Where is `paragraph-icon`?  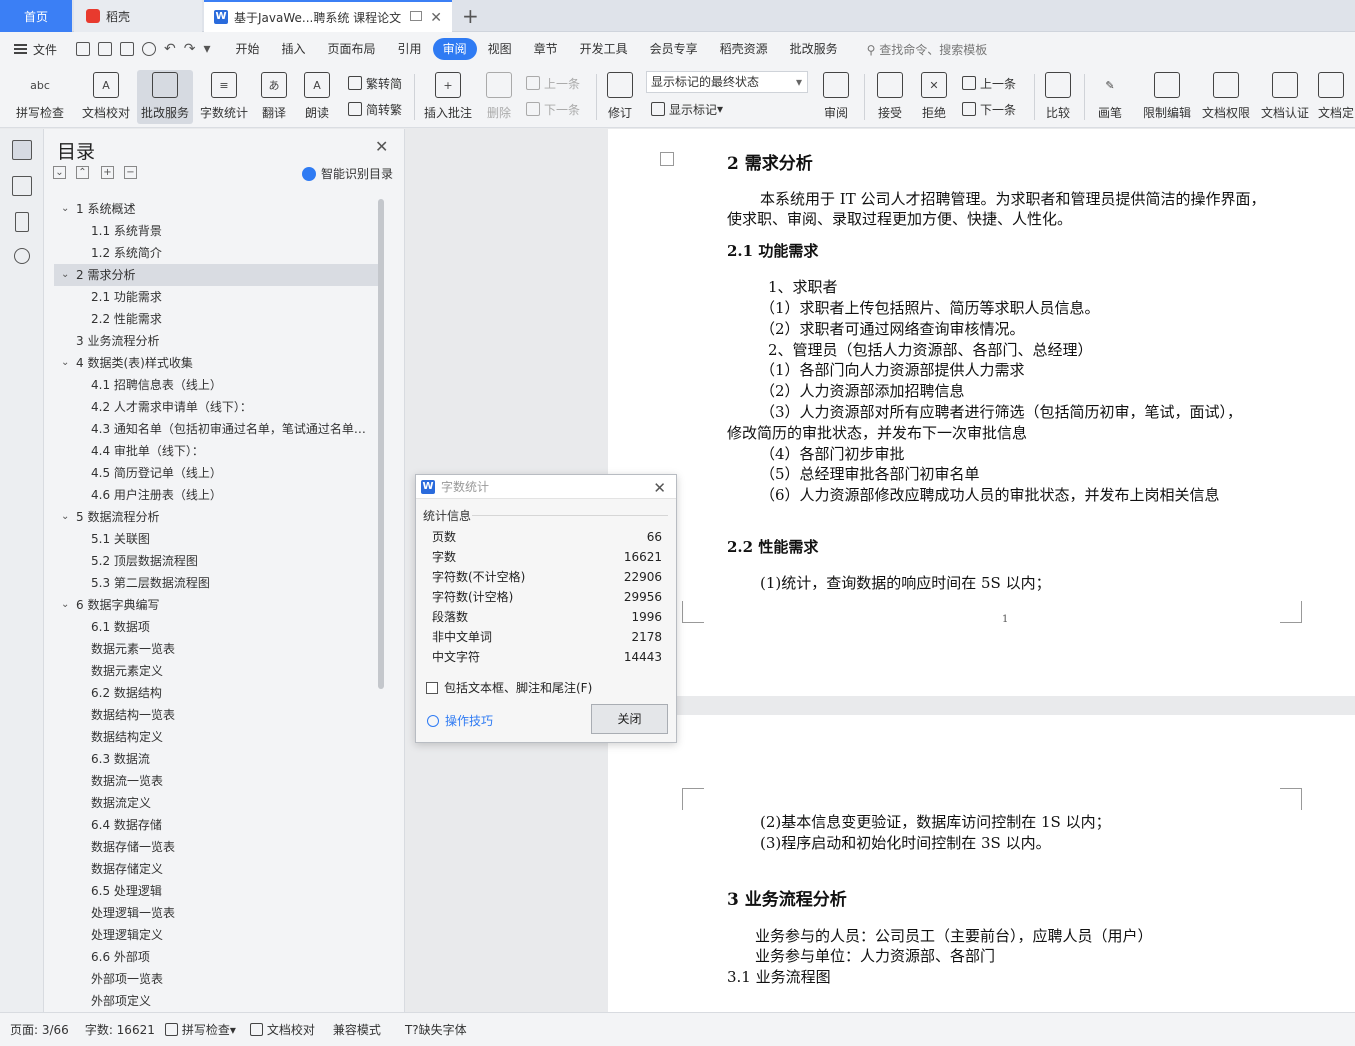
paragraph-icon is located at coordinates (667, 159).